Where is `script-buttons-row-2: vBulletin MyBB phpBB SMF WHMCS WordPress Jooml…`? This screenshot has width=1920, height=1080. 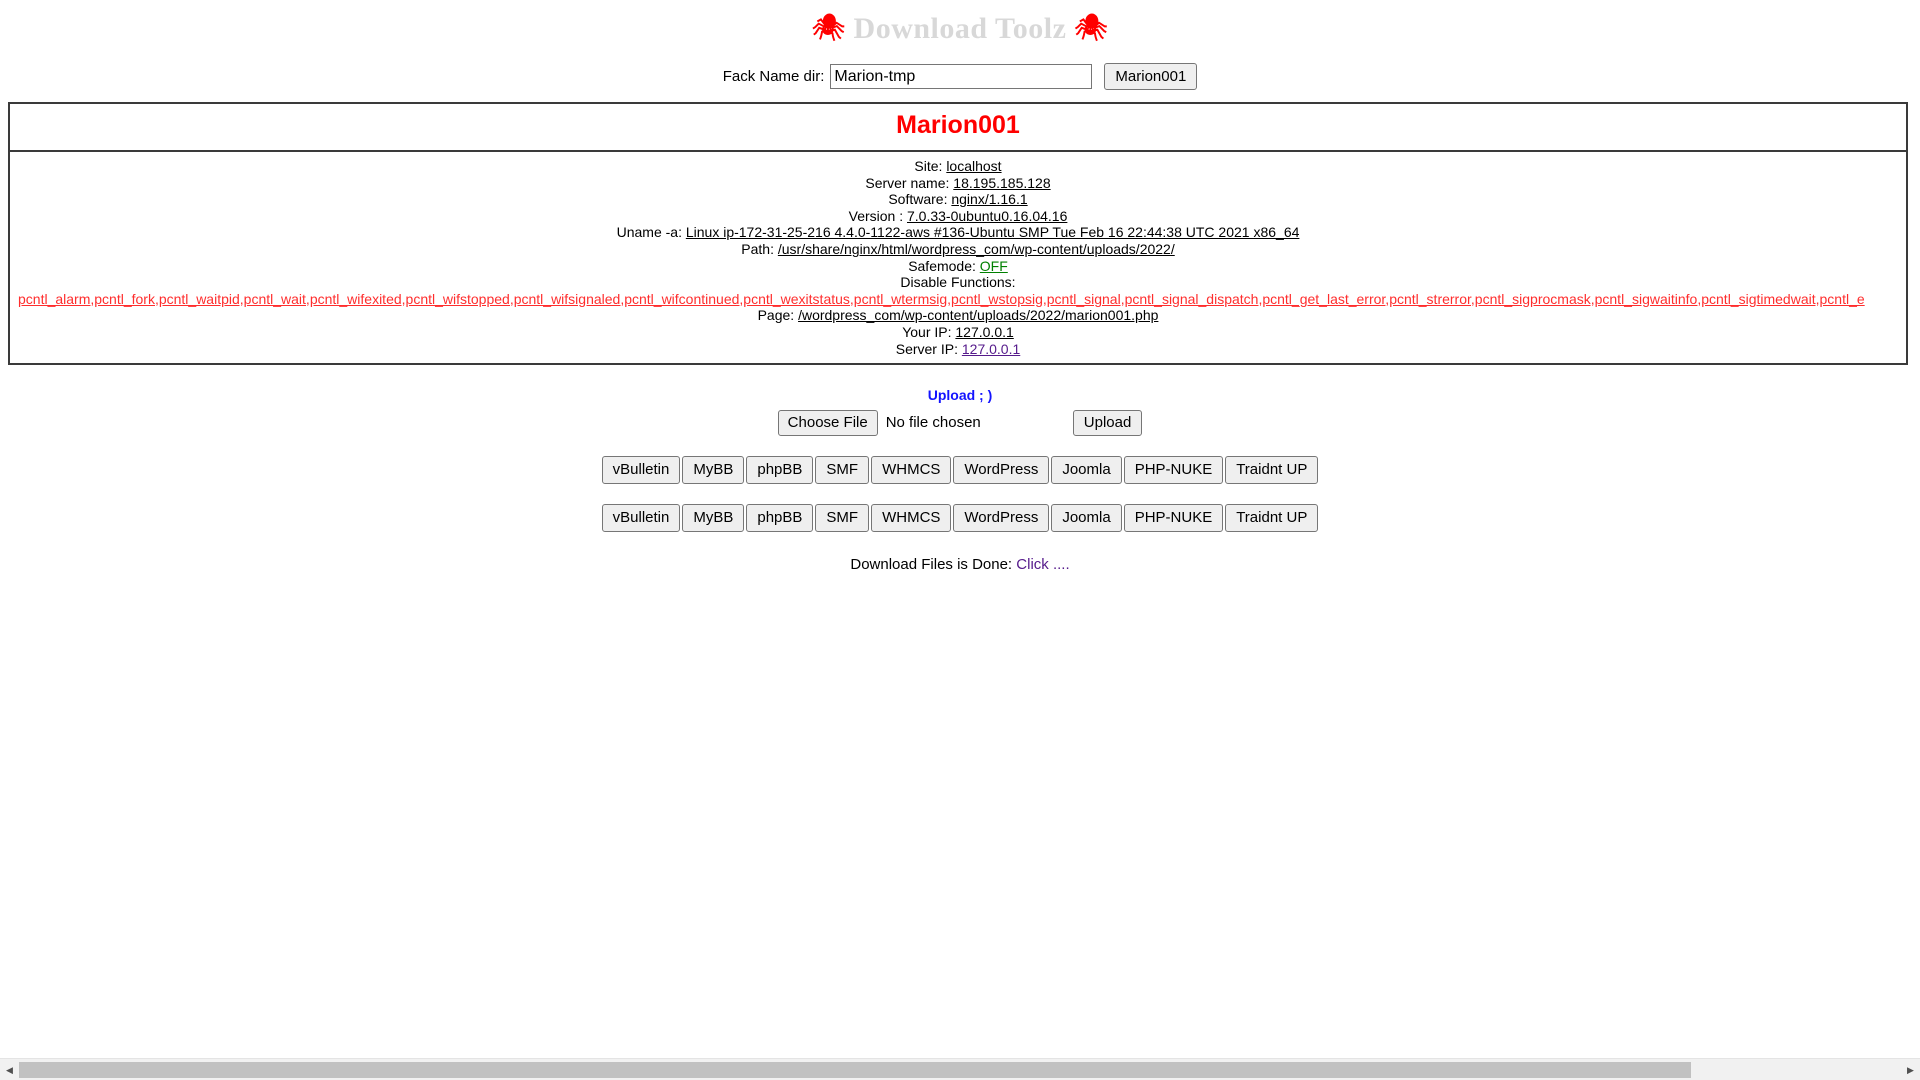
script-buttons-row-2: vBulletin MyBB phpBB SMF WHMCS WordPress Jooml… is located at coordinates (960, 518).